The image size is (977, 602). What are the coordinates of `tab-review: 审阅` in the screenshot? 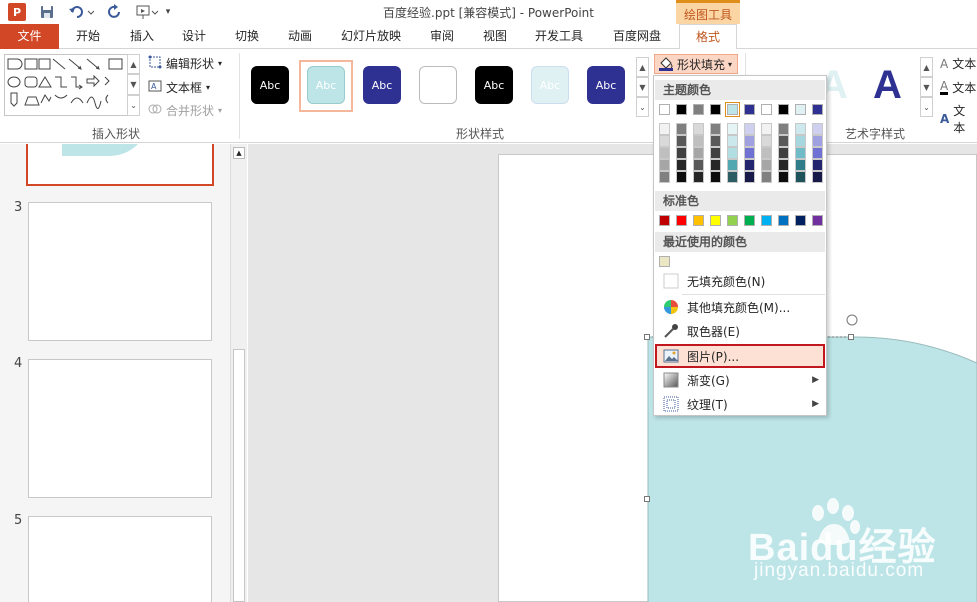 It's located at (442, 36).